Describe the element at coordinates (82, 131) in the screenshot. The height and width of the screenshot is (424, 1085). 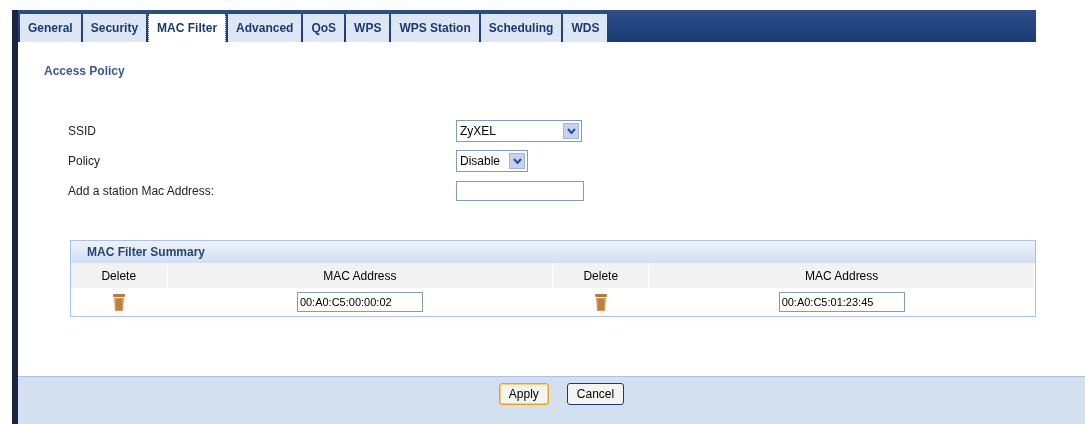
I see `field-label: SSID` at that location.